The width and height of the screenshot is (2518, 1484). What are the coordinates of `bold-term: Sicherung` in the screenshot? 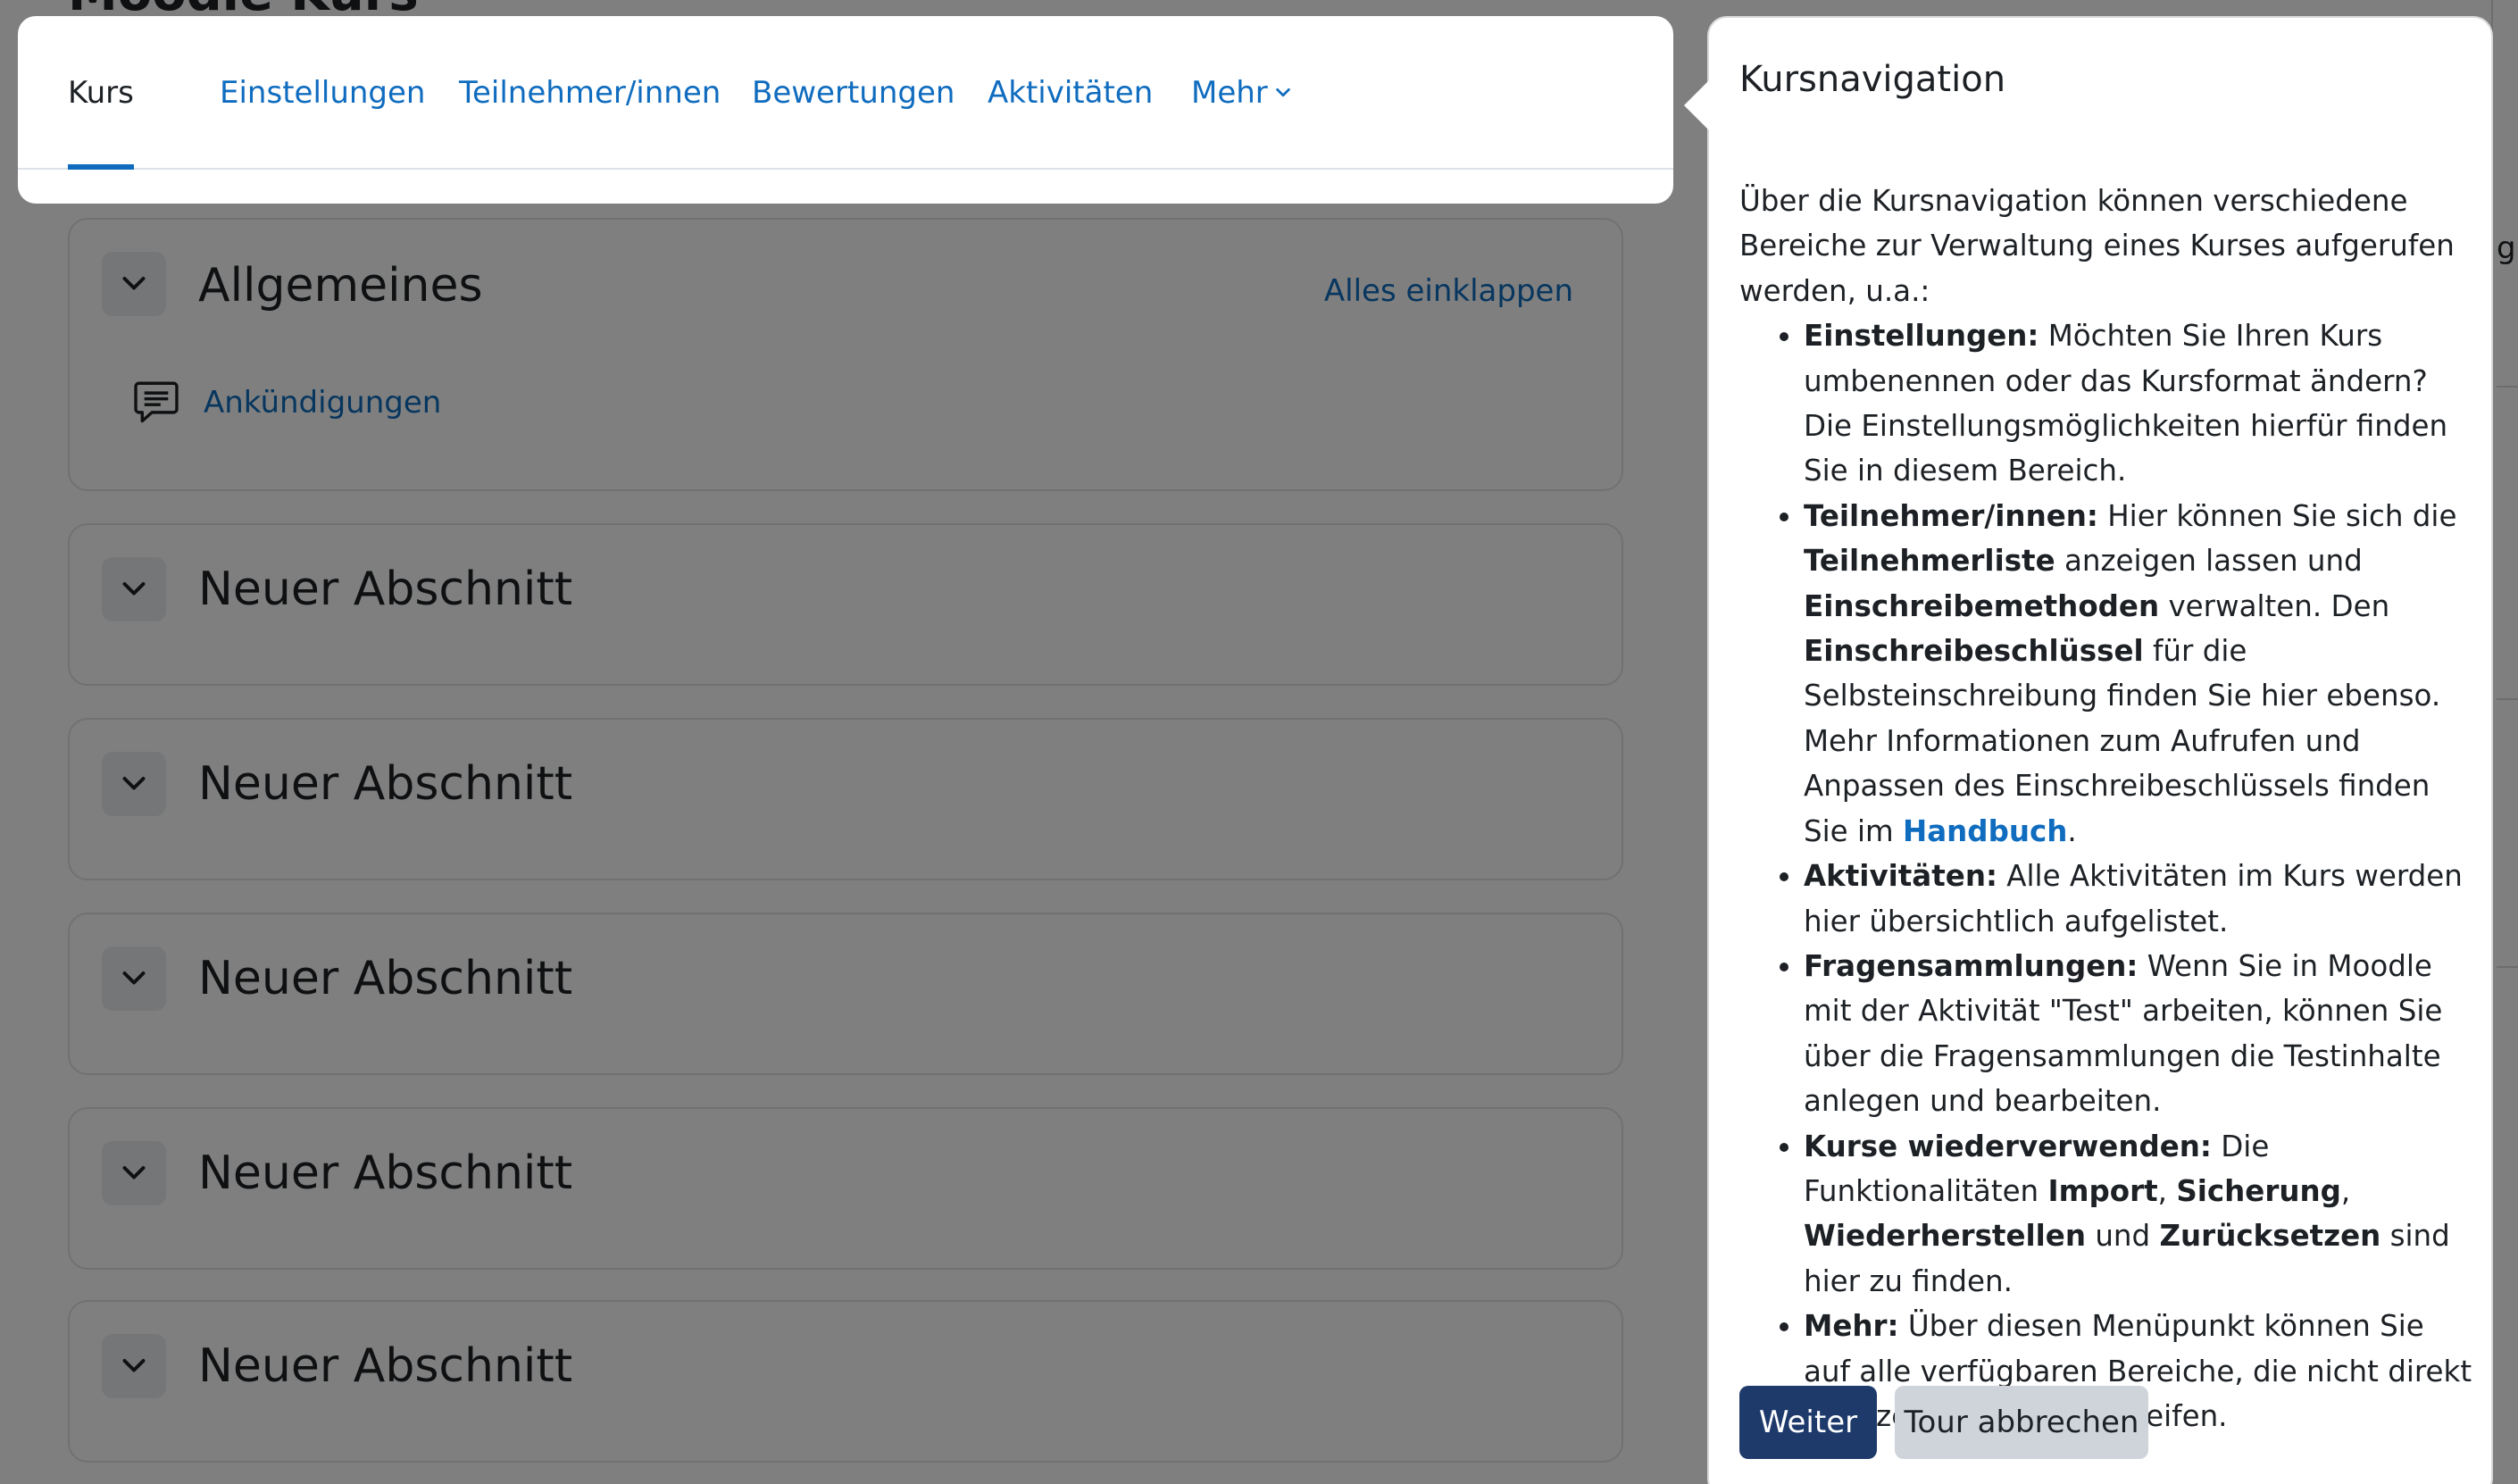 It's located at (2258, 1190).